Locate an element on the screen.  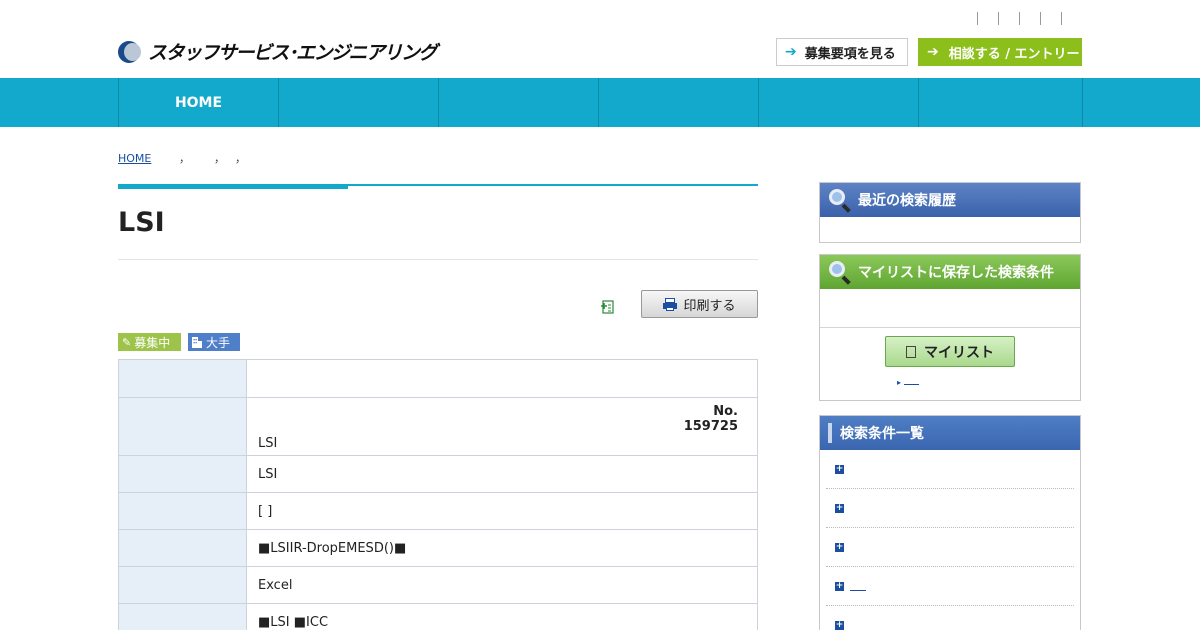
print-button: 印刷する is located at coordinates (699, 304).